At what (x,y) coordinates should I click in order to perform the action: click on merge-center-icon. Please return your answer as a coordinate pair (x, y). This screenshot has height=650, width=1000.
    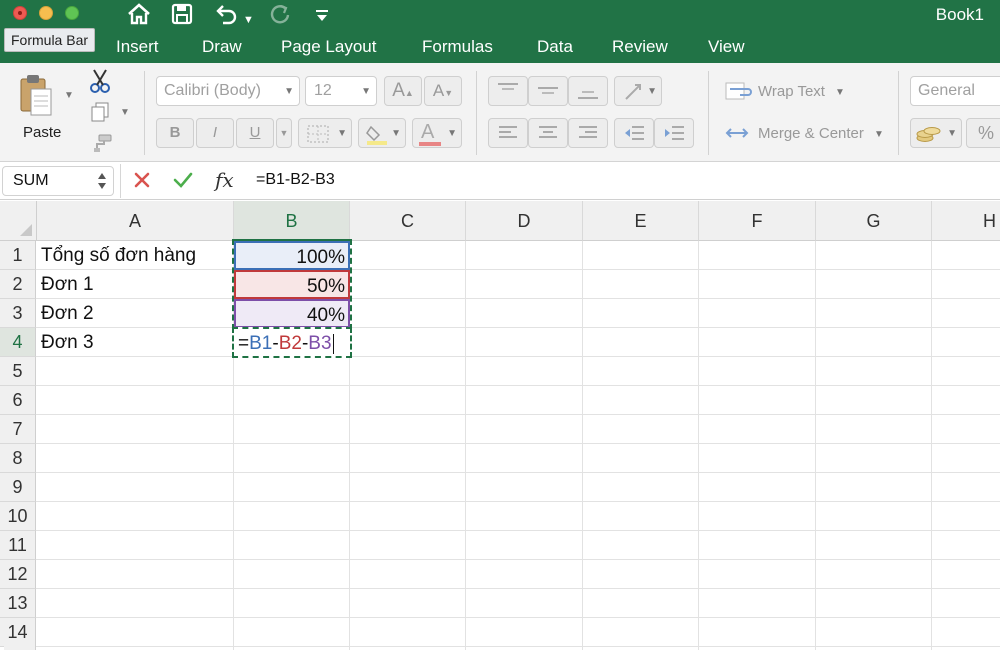
    Looking at the image, I should click on (737, 135).